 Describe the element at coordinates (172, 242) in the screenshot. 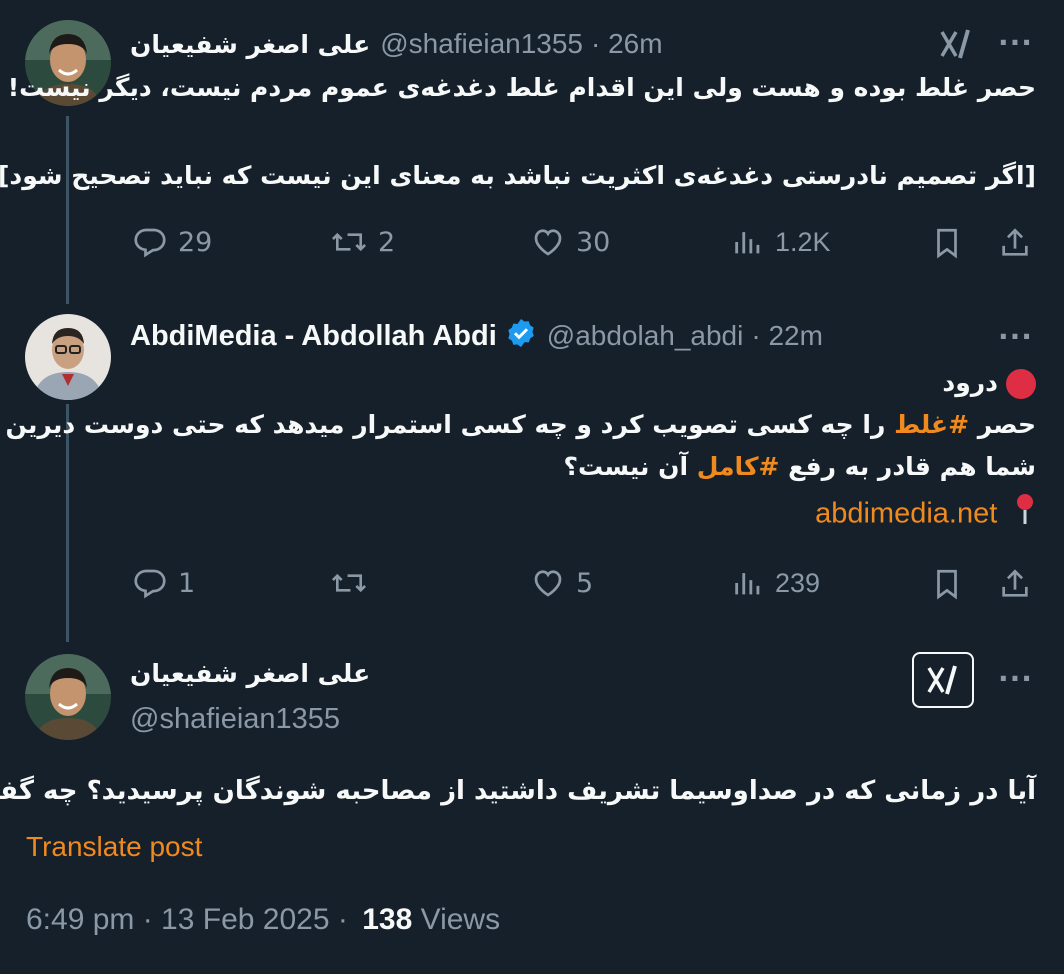

I see `reply-button: 29` at that location.